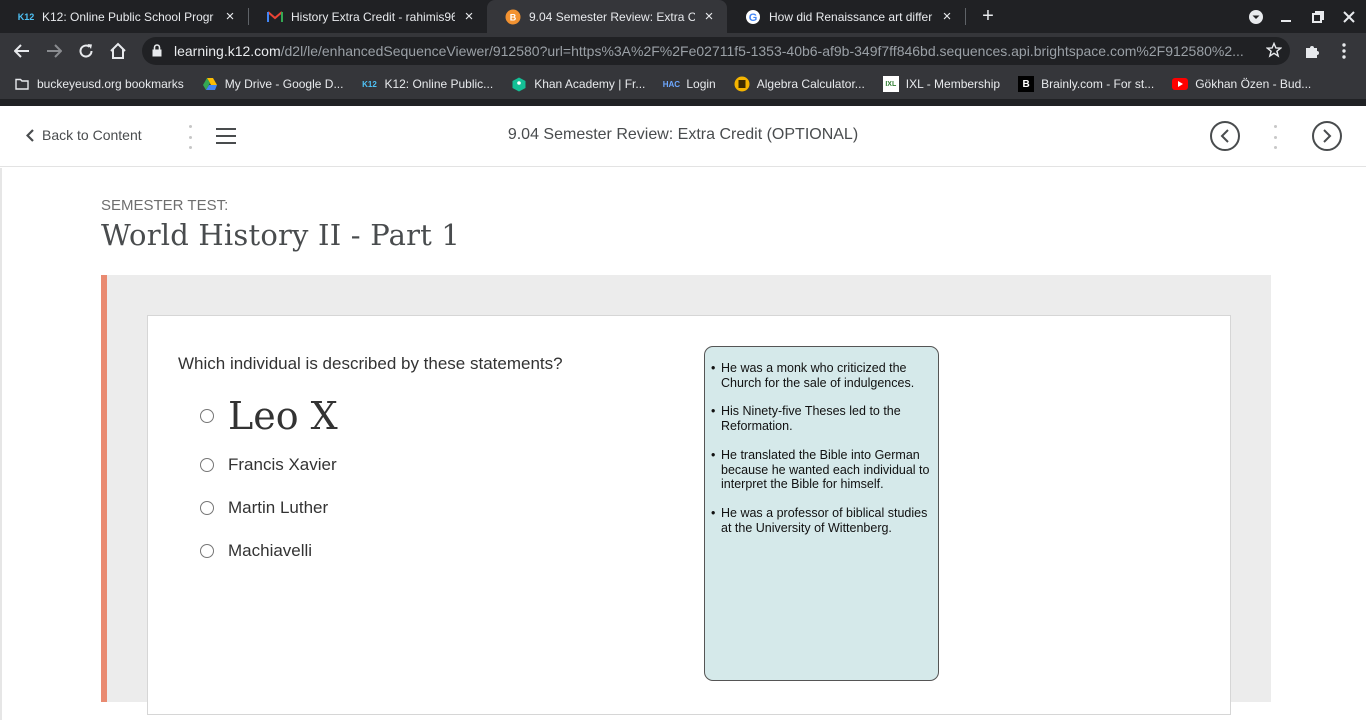 The image size is (1366, 720). I want to click on svg-text: B, so click(513, 17).